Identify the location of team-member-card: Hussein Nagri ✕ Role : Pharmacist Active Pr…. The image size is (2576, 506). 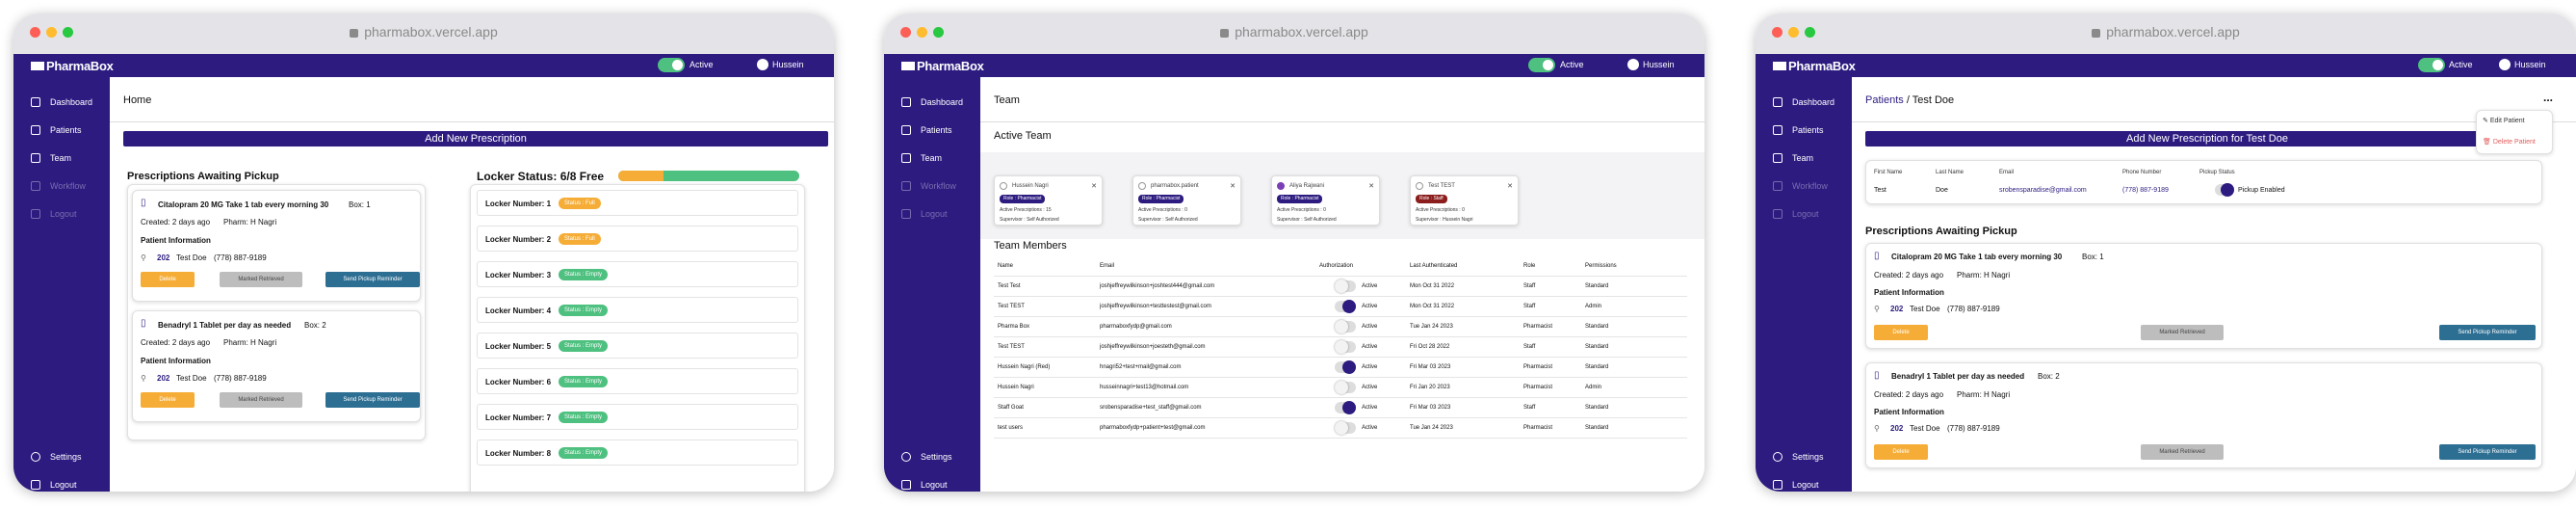
(1048, 200).